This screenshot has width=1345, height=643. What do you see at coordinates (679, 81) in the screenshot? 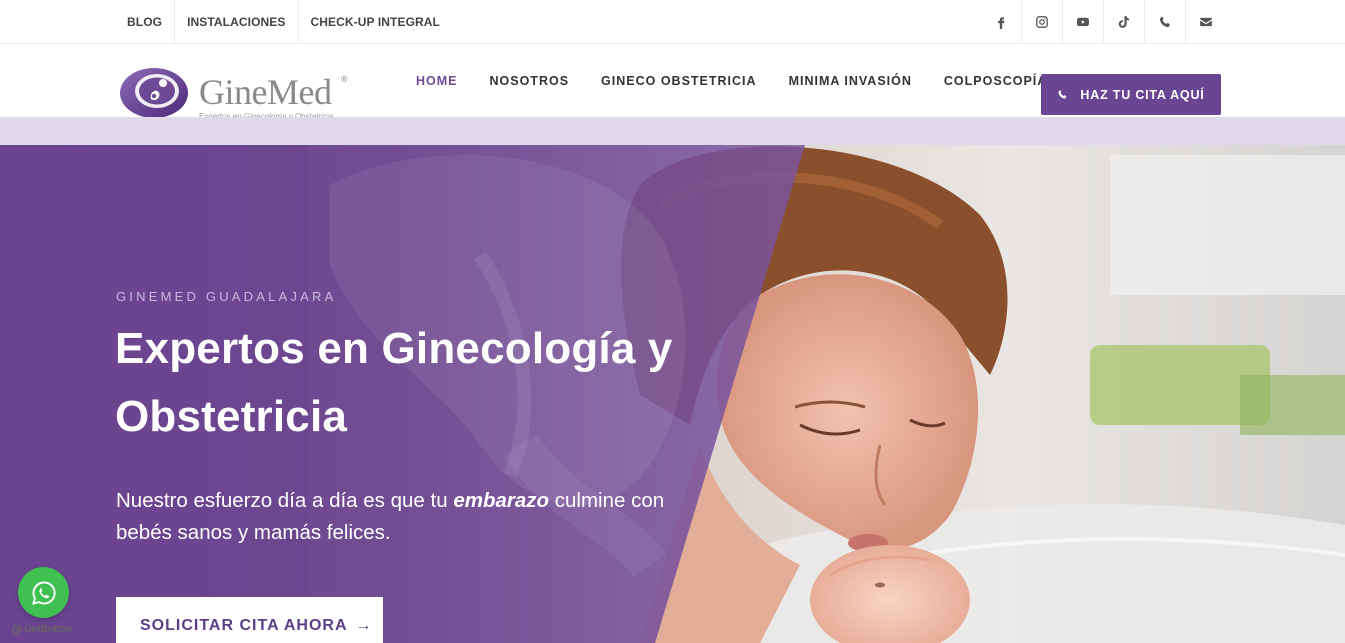
I see `nav-item-gineco-obstetricia: GINECO OBSTETRICIA` at bounding box center [679, 81].